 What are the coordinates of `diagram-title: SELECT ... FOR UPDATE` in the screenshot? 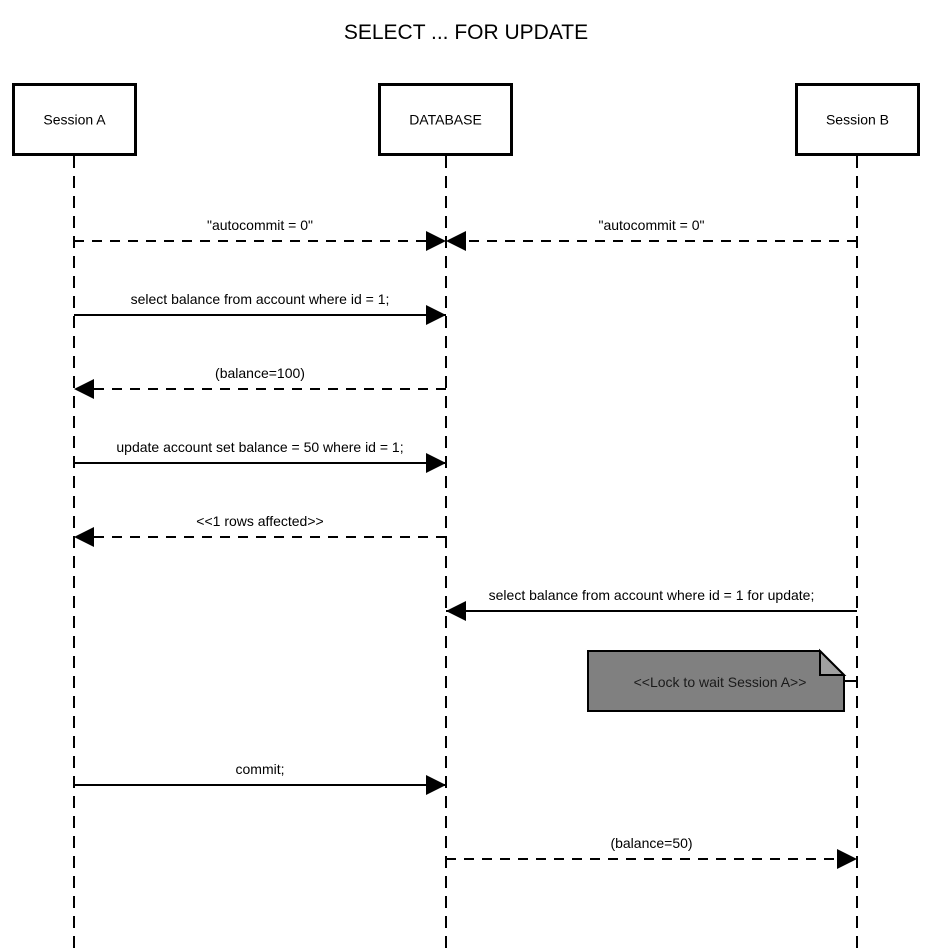 It's located at (466, 32).